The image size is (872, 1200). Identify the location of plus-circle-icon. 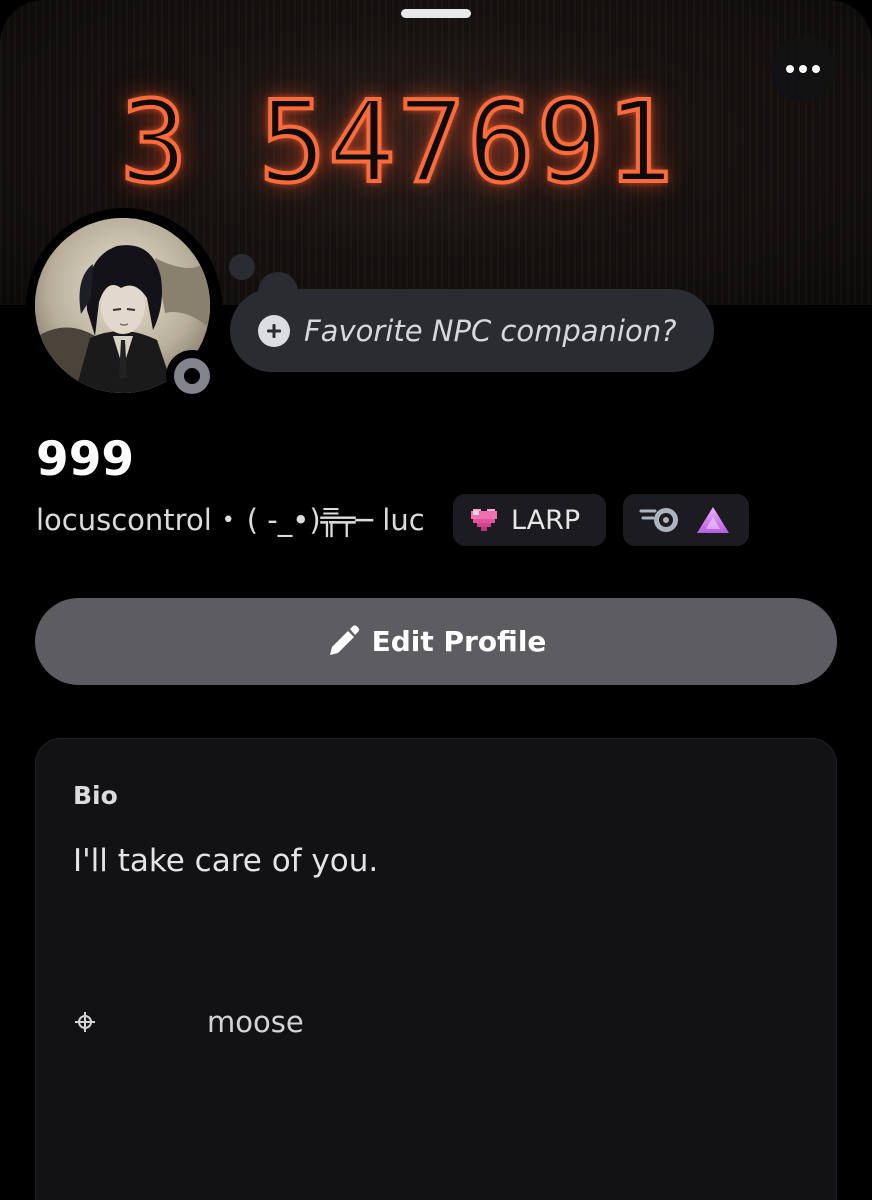
(274, 330).